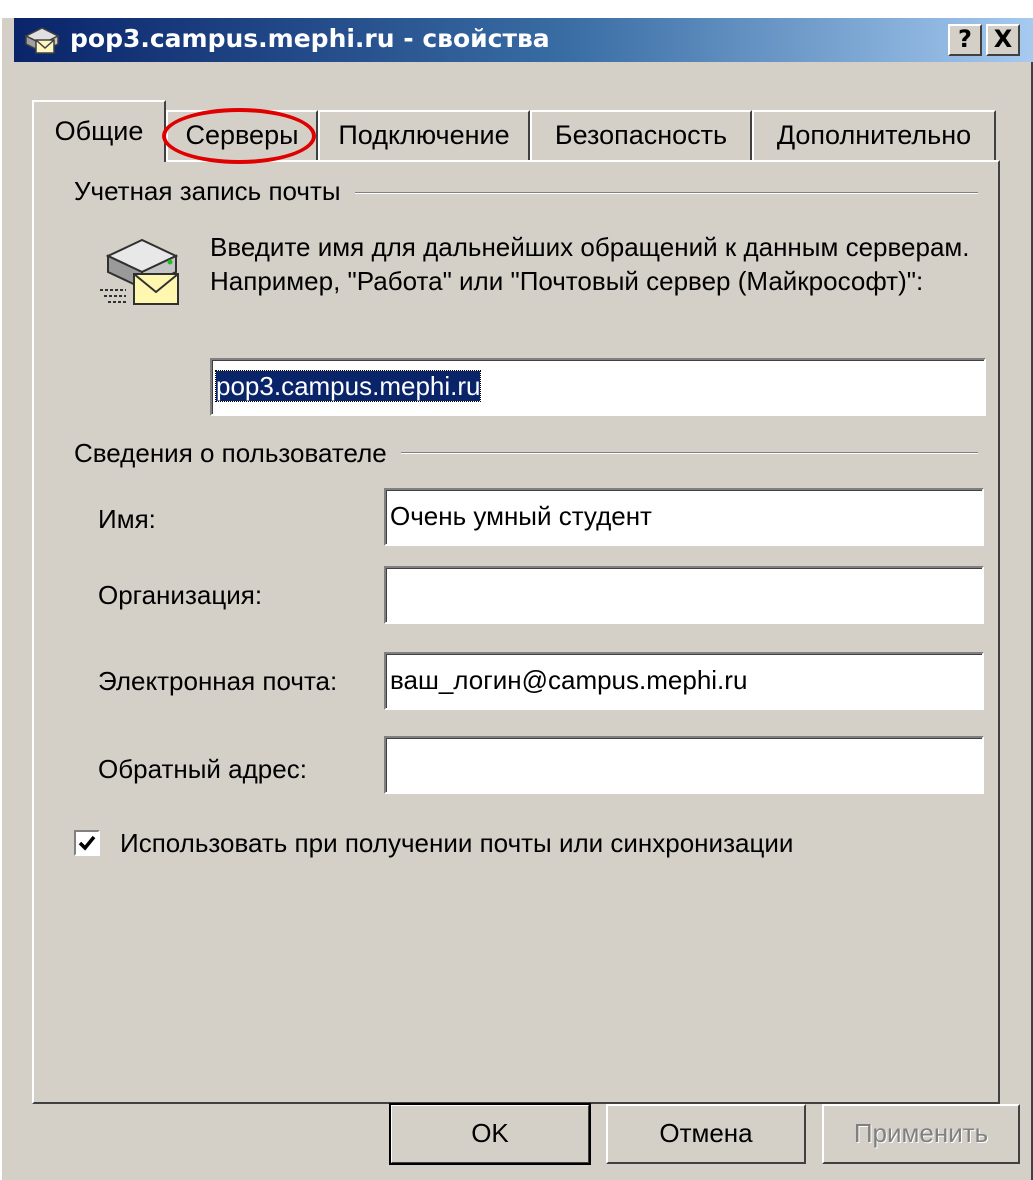  What do you see at coordinates (490, 1134) in the screenshot?
I see `ok-button: OK` at bounding box center [490, 1134].